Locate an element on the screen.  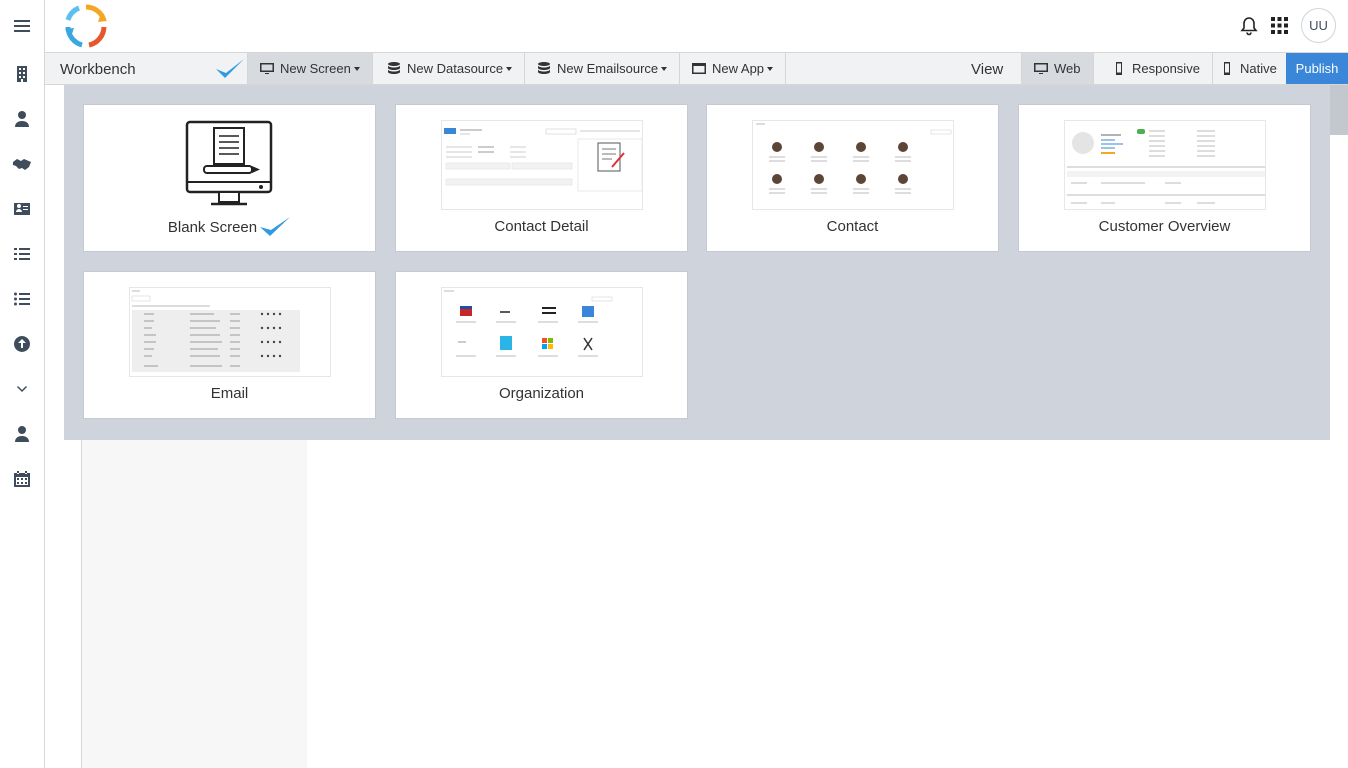
workbench-title: Workbench is located at coordinates (98, 69).